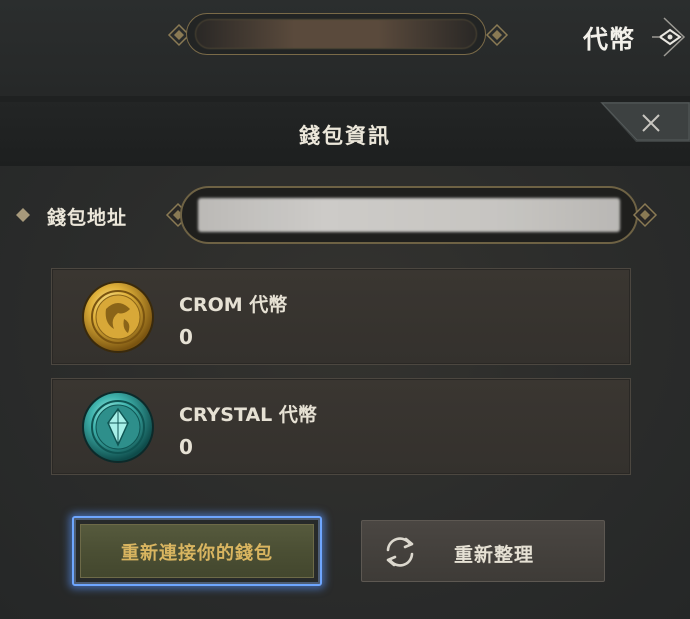  Describe the element at coordinates (87, 218) in the screenshot. I see `wallet-address-label: 錢包地址` at that location.